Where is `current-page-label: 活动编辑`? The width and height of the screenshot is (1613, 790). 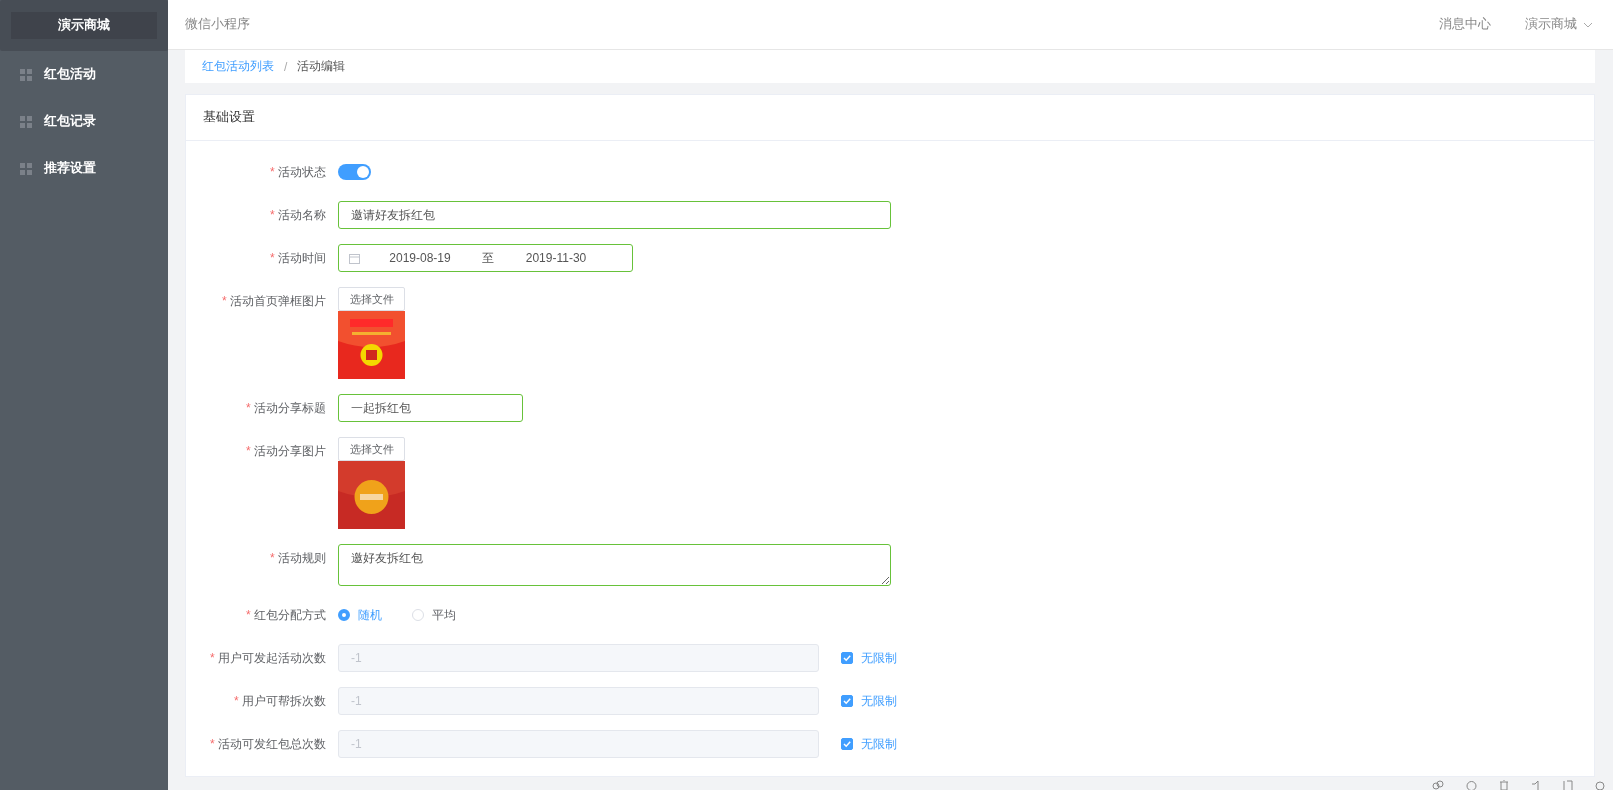
current-page-label: 活动编辑 is located at coordinates (321, 66).